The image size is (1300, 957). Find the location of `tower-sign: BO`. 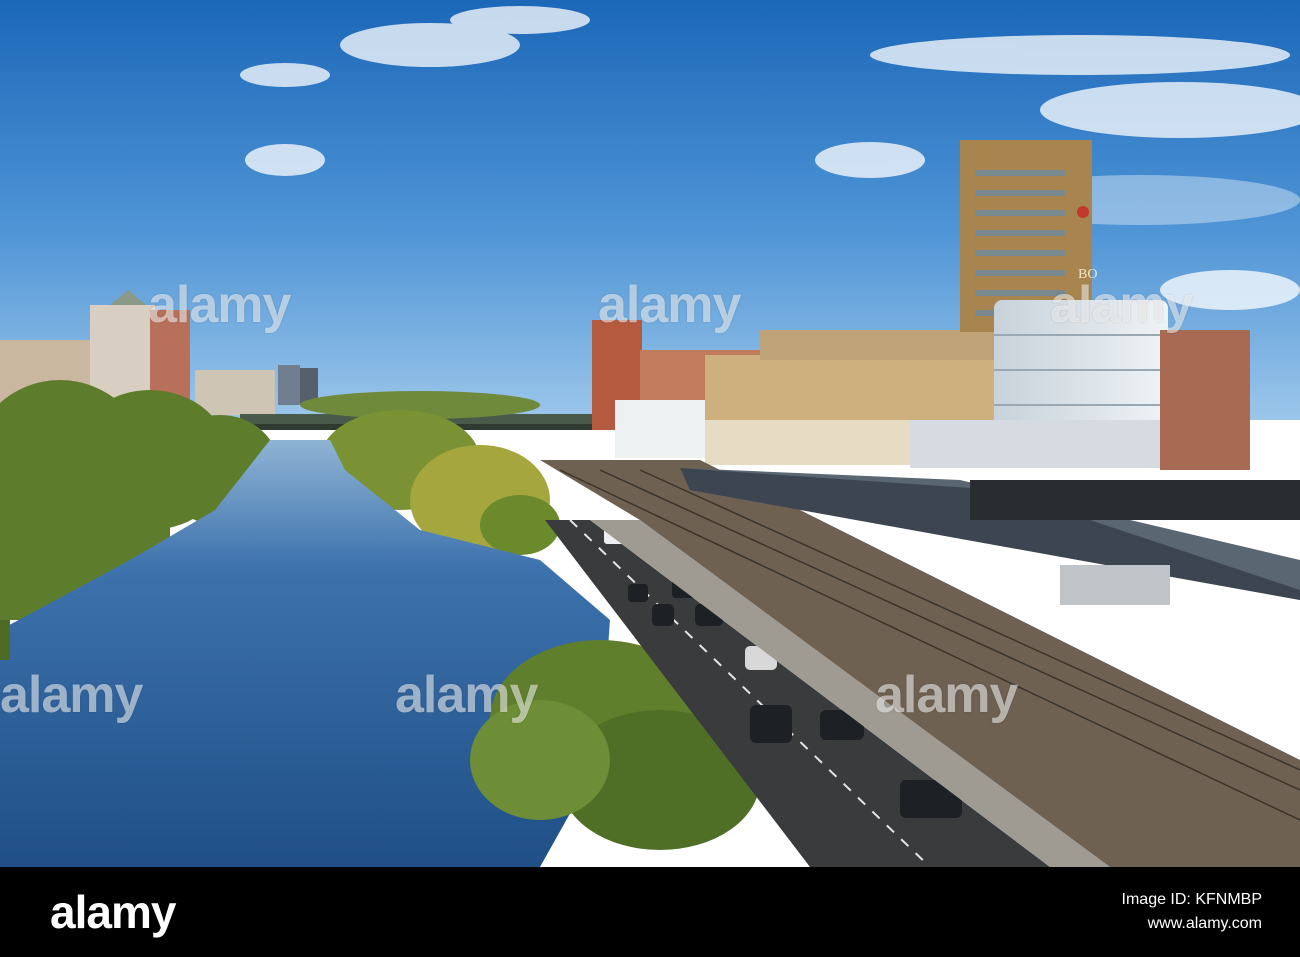

tower-sign: BO is located at coordinates (1087, 274).